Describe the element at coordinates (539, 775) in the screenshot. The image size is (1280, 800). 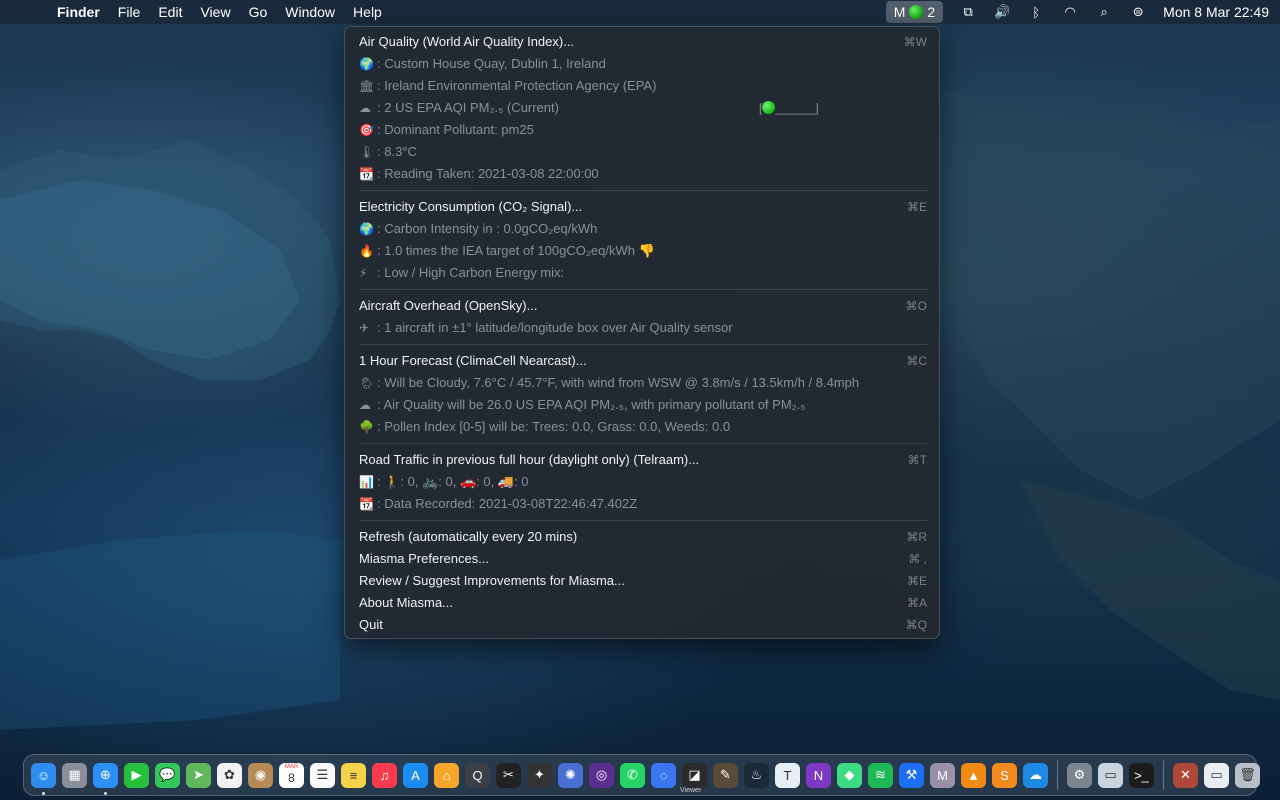
I see `motion-icon: ✦` at that location.